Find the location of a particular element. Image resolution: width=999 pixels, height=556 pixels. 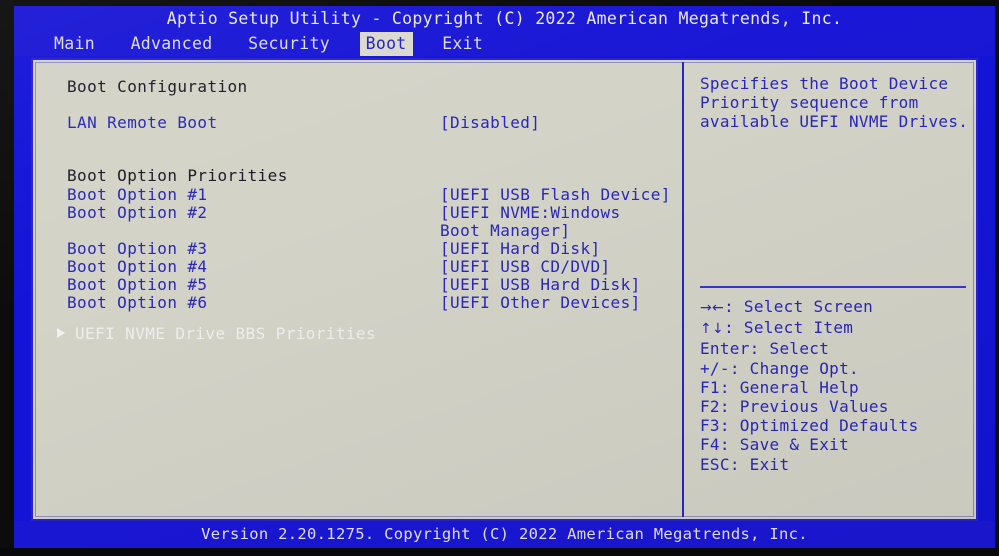

arrow-left-right-icon: →← is located at coordinates (712, 308).